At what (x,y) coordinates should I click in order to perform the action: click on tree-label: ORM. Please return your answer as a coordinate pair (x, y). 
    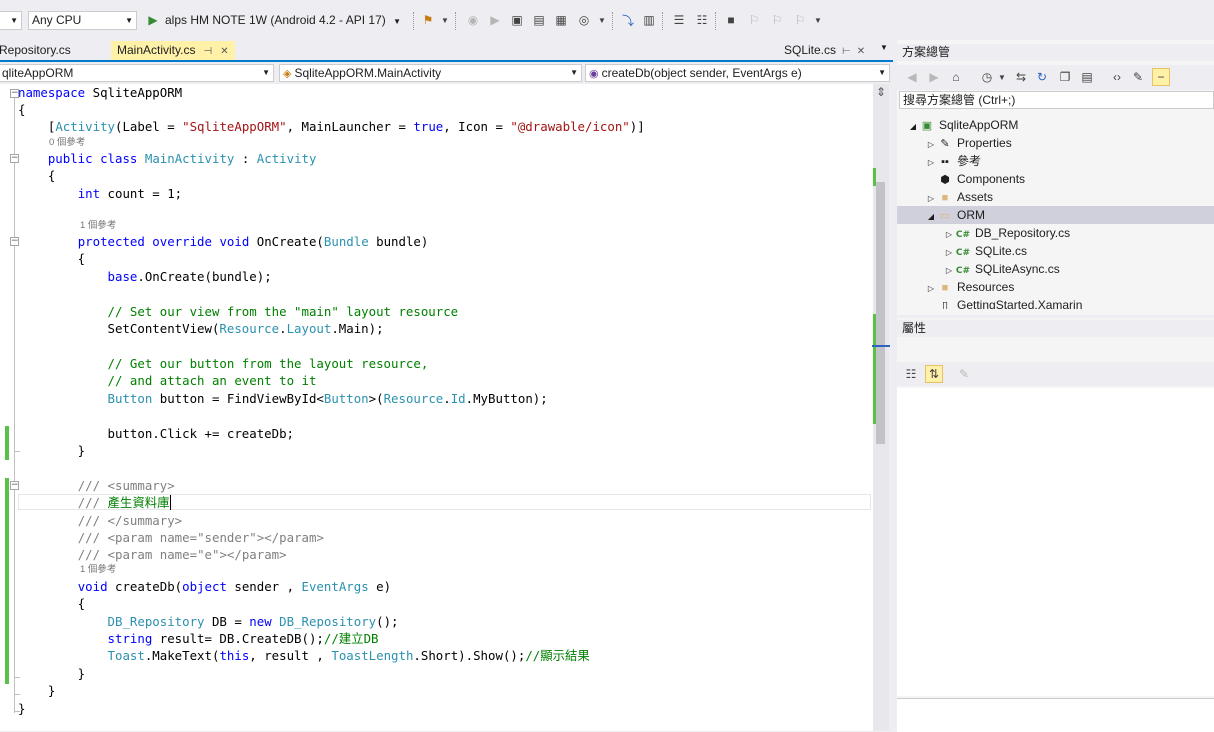
    Looking at the image, I should click on (971, 215).